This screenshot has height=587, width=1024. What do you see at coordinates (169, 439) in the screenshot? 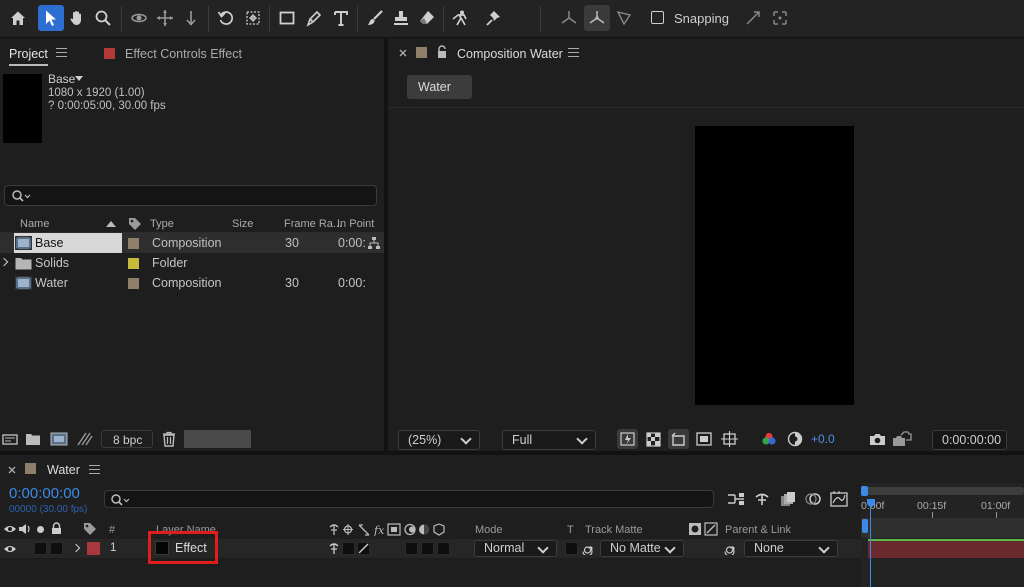
I see `trash-icon` at bounding box center [169, 439].